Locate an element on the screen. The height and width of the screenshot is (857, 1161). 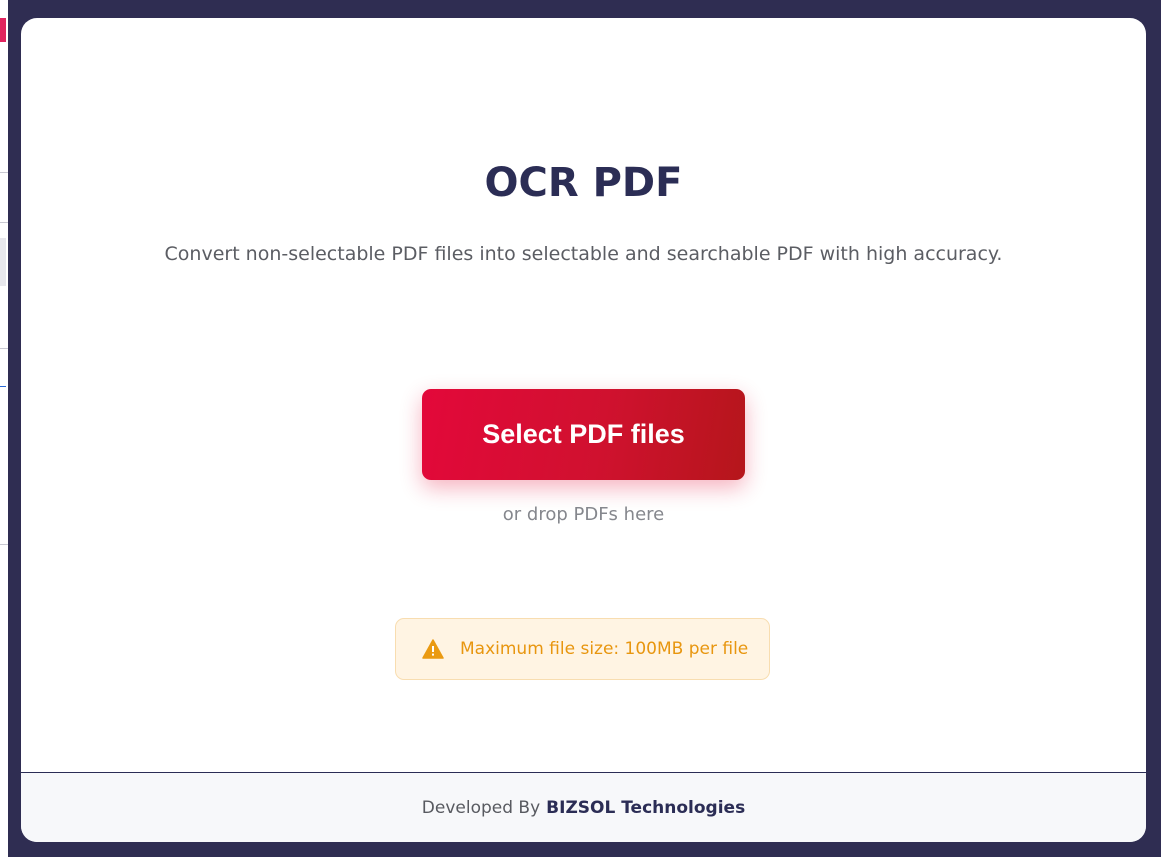
footer: Developed By BIZSOL Technologies is located at coordinates (583, 807).